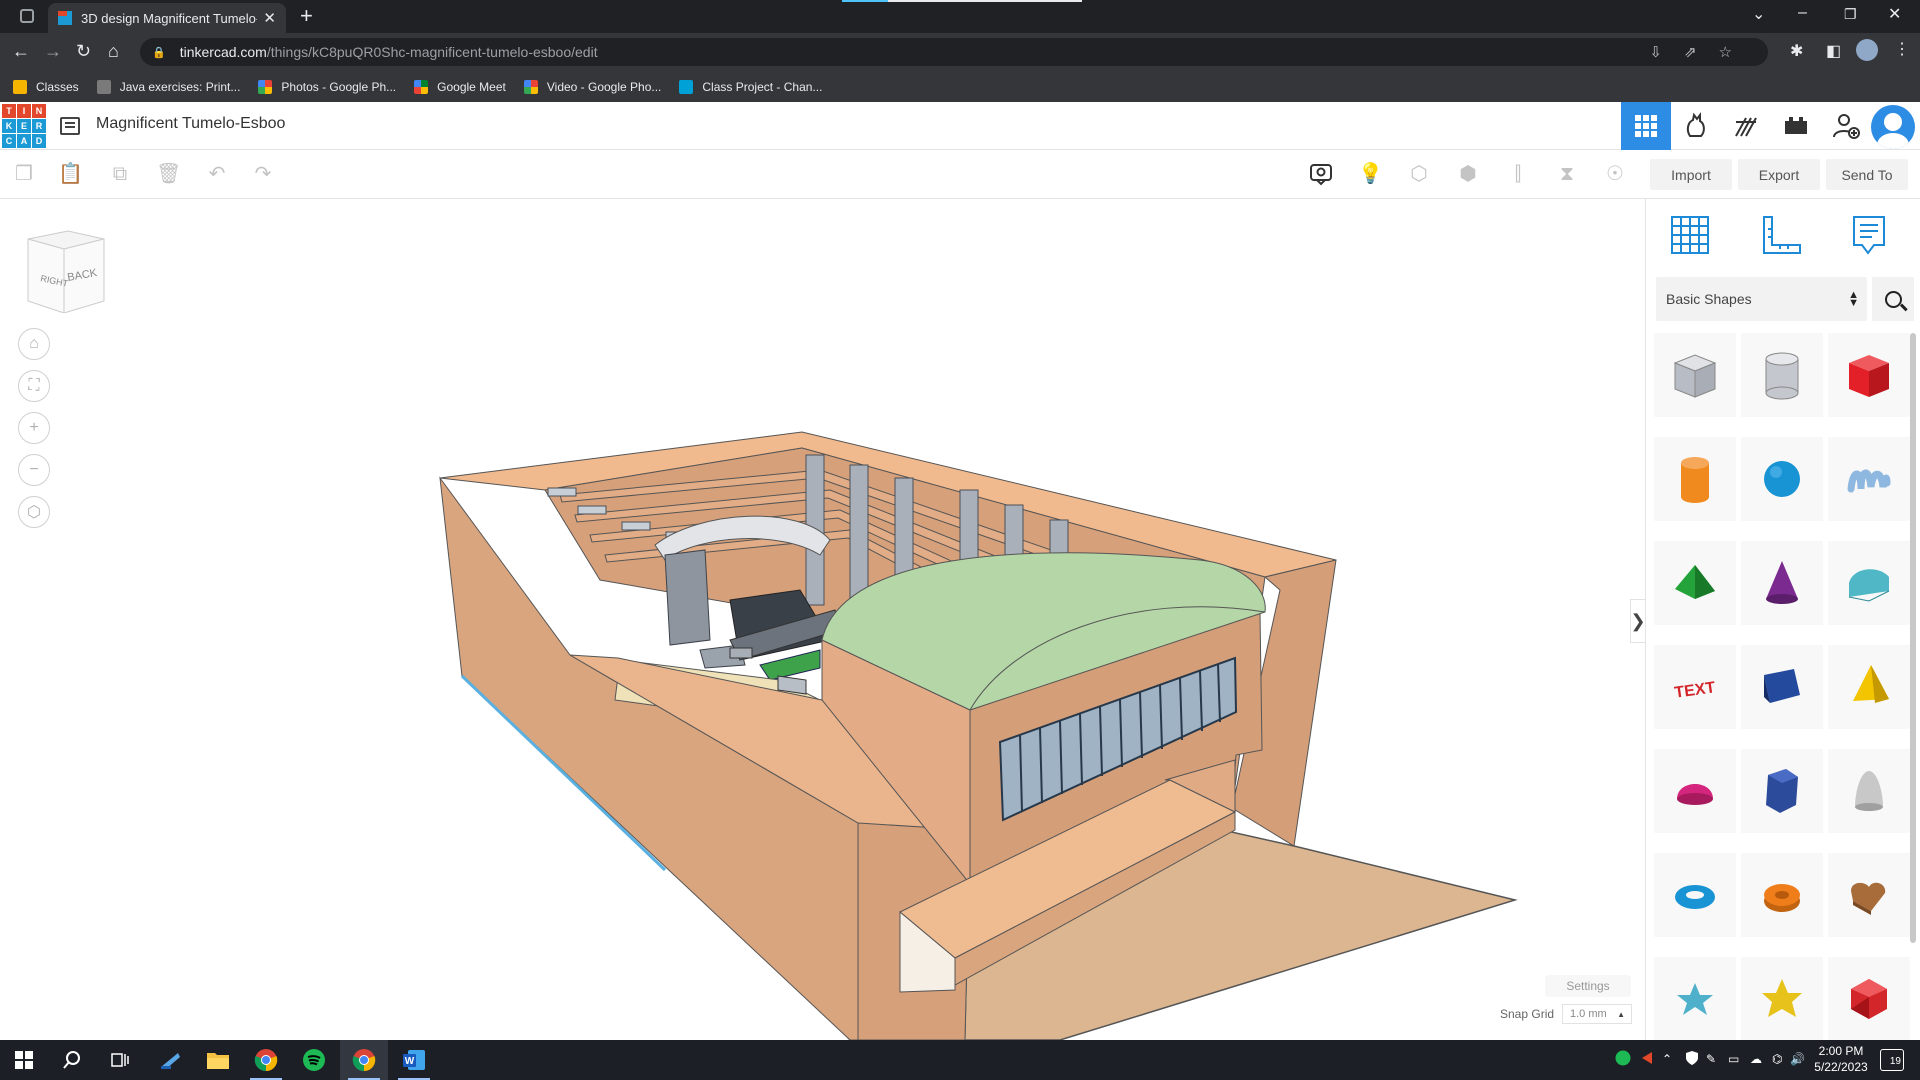  Describe the element at coordinates (190, 124) in the screenshot. I see `design-title: Magnificent Tumelo-Esboo` at that location.